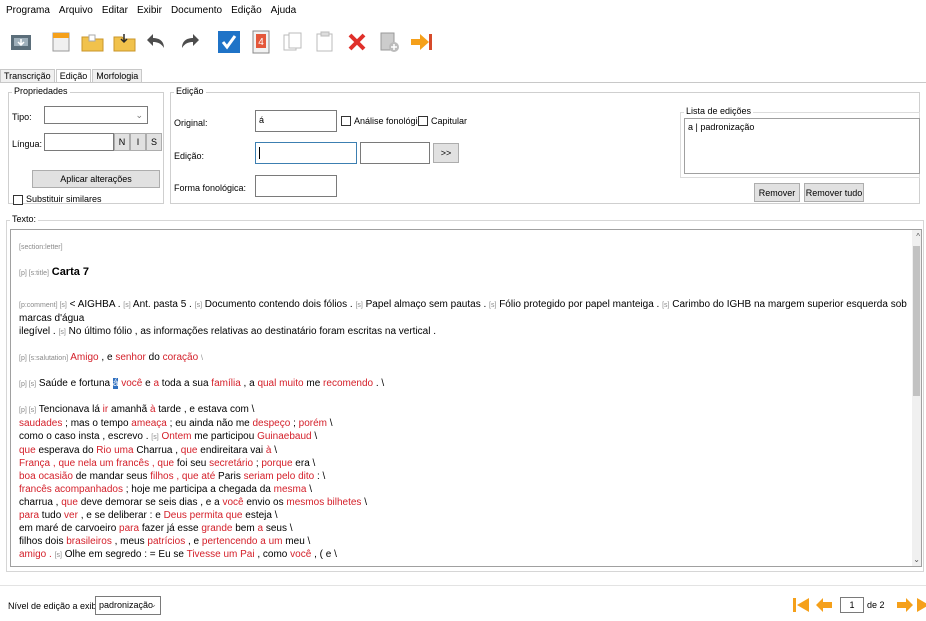 Image resolution: width=926 pixels, height=621 pixels. What do you see at coordinates (313, 423) in the screenshot?
I see `edited-word: porém` at bounding box center [313, 423].